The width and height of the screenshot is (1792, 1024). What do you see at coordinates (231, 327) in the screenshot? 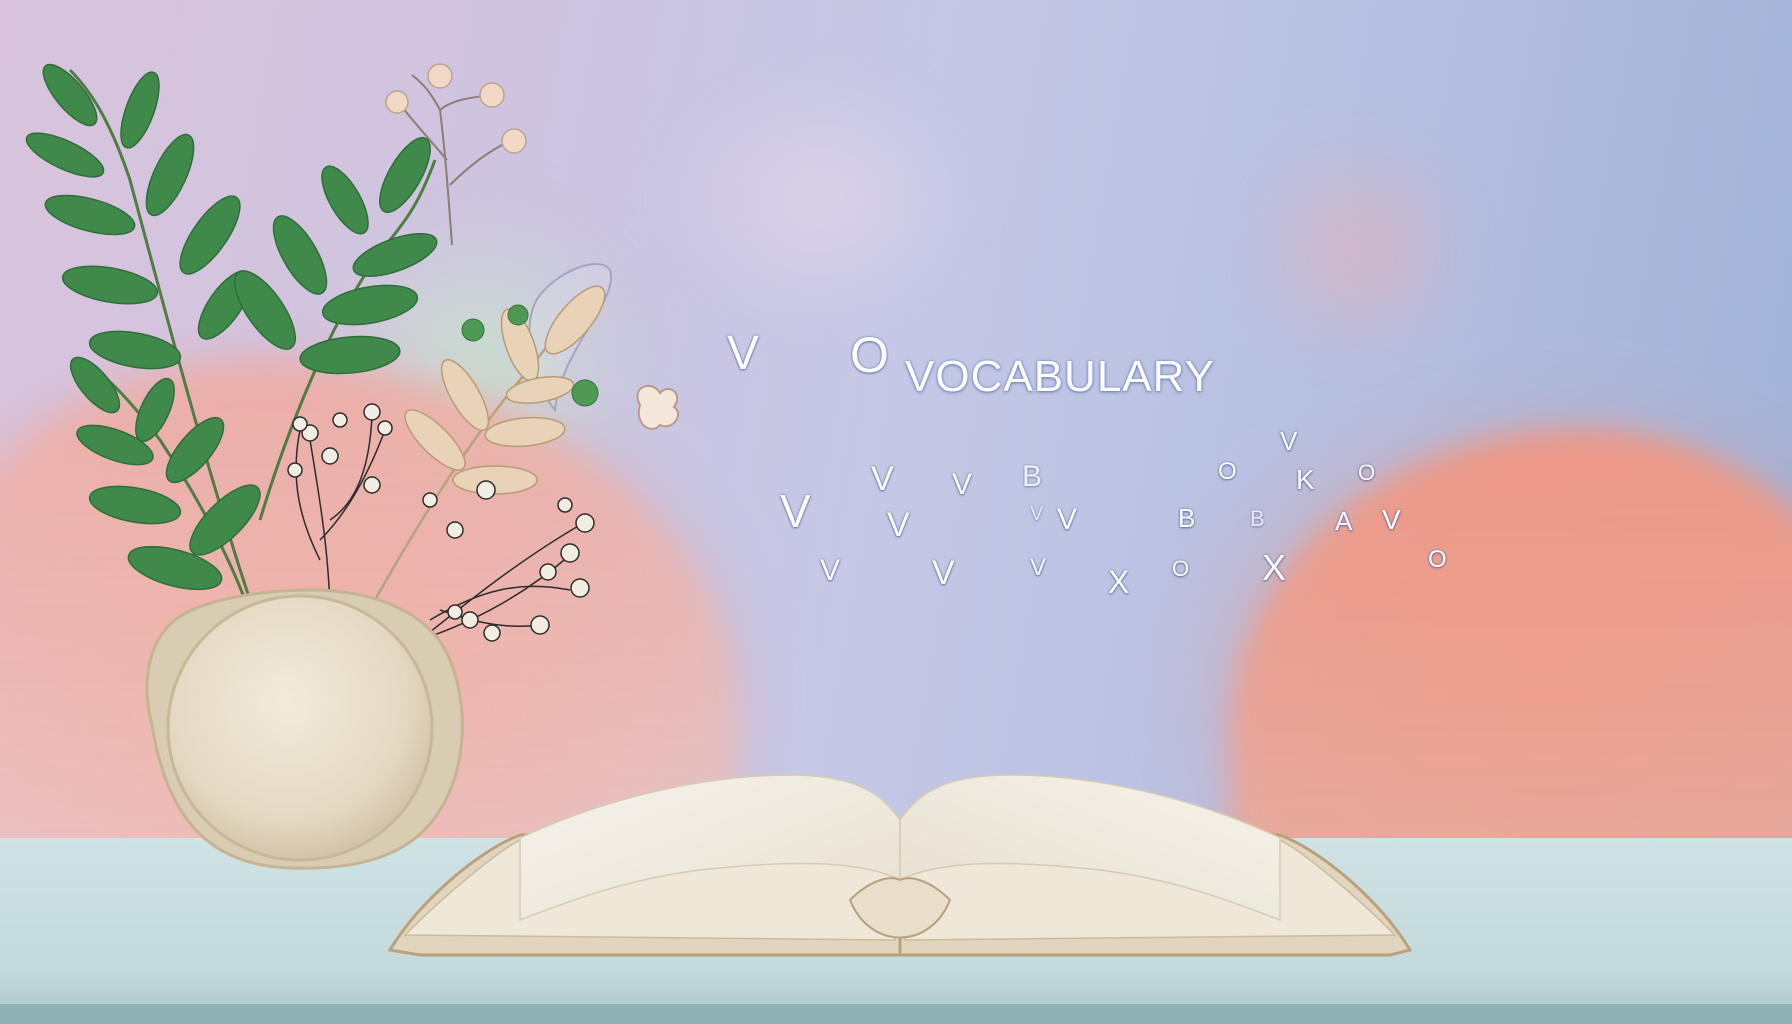
I see `fern-leaves` at bounding box center [231, 327].